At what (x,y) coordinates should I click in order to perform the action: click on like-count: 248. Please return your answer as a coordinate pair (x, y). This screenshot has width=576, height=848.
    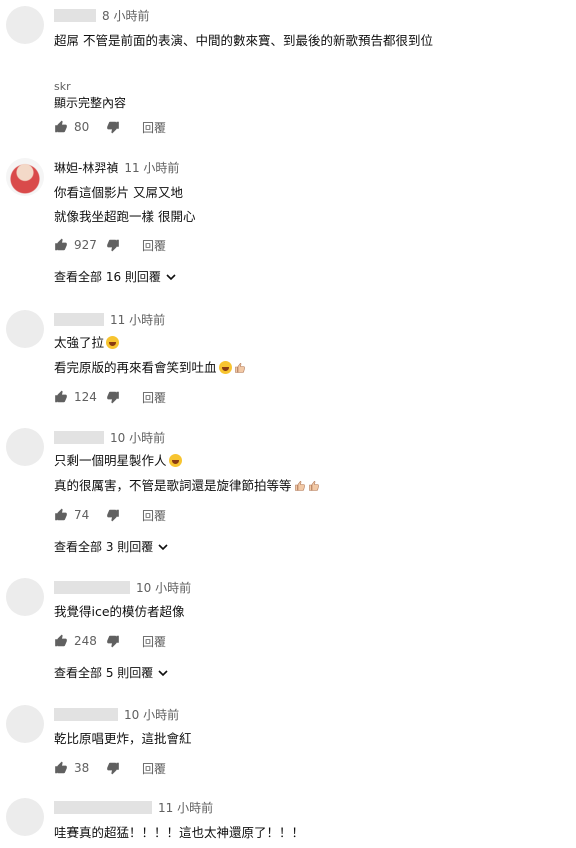
    Looking at the image, I should click on (85, 641).